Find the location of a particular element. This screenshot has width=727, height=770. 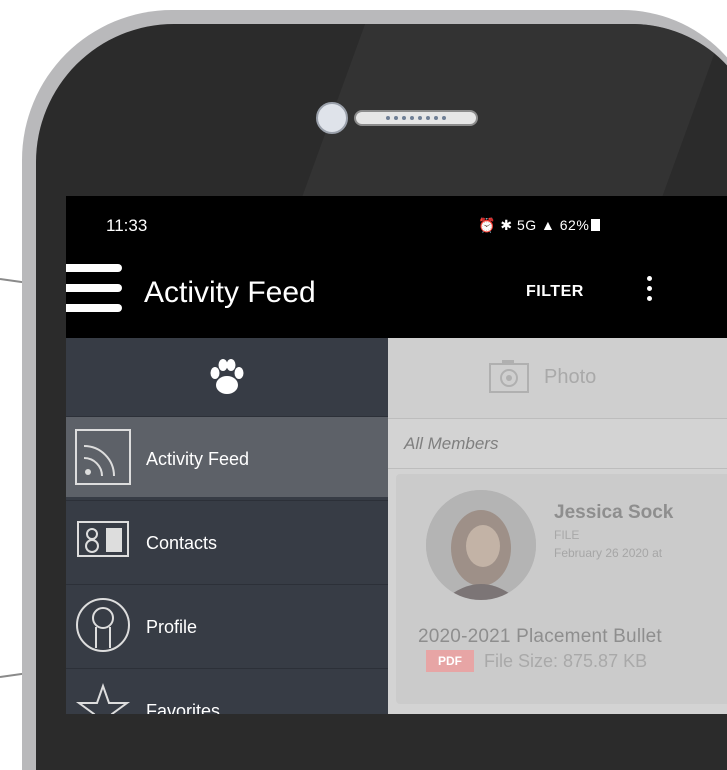

drawer-item-label: Contacts is located at coordinates (182, 543).